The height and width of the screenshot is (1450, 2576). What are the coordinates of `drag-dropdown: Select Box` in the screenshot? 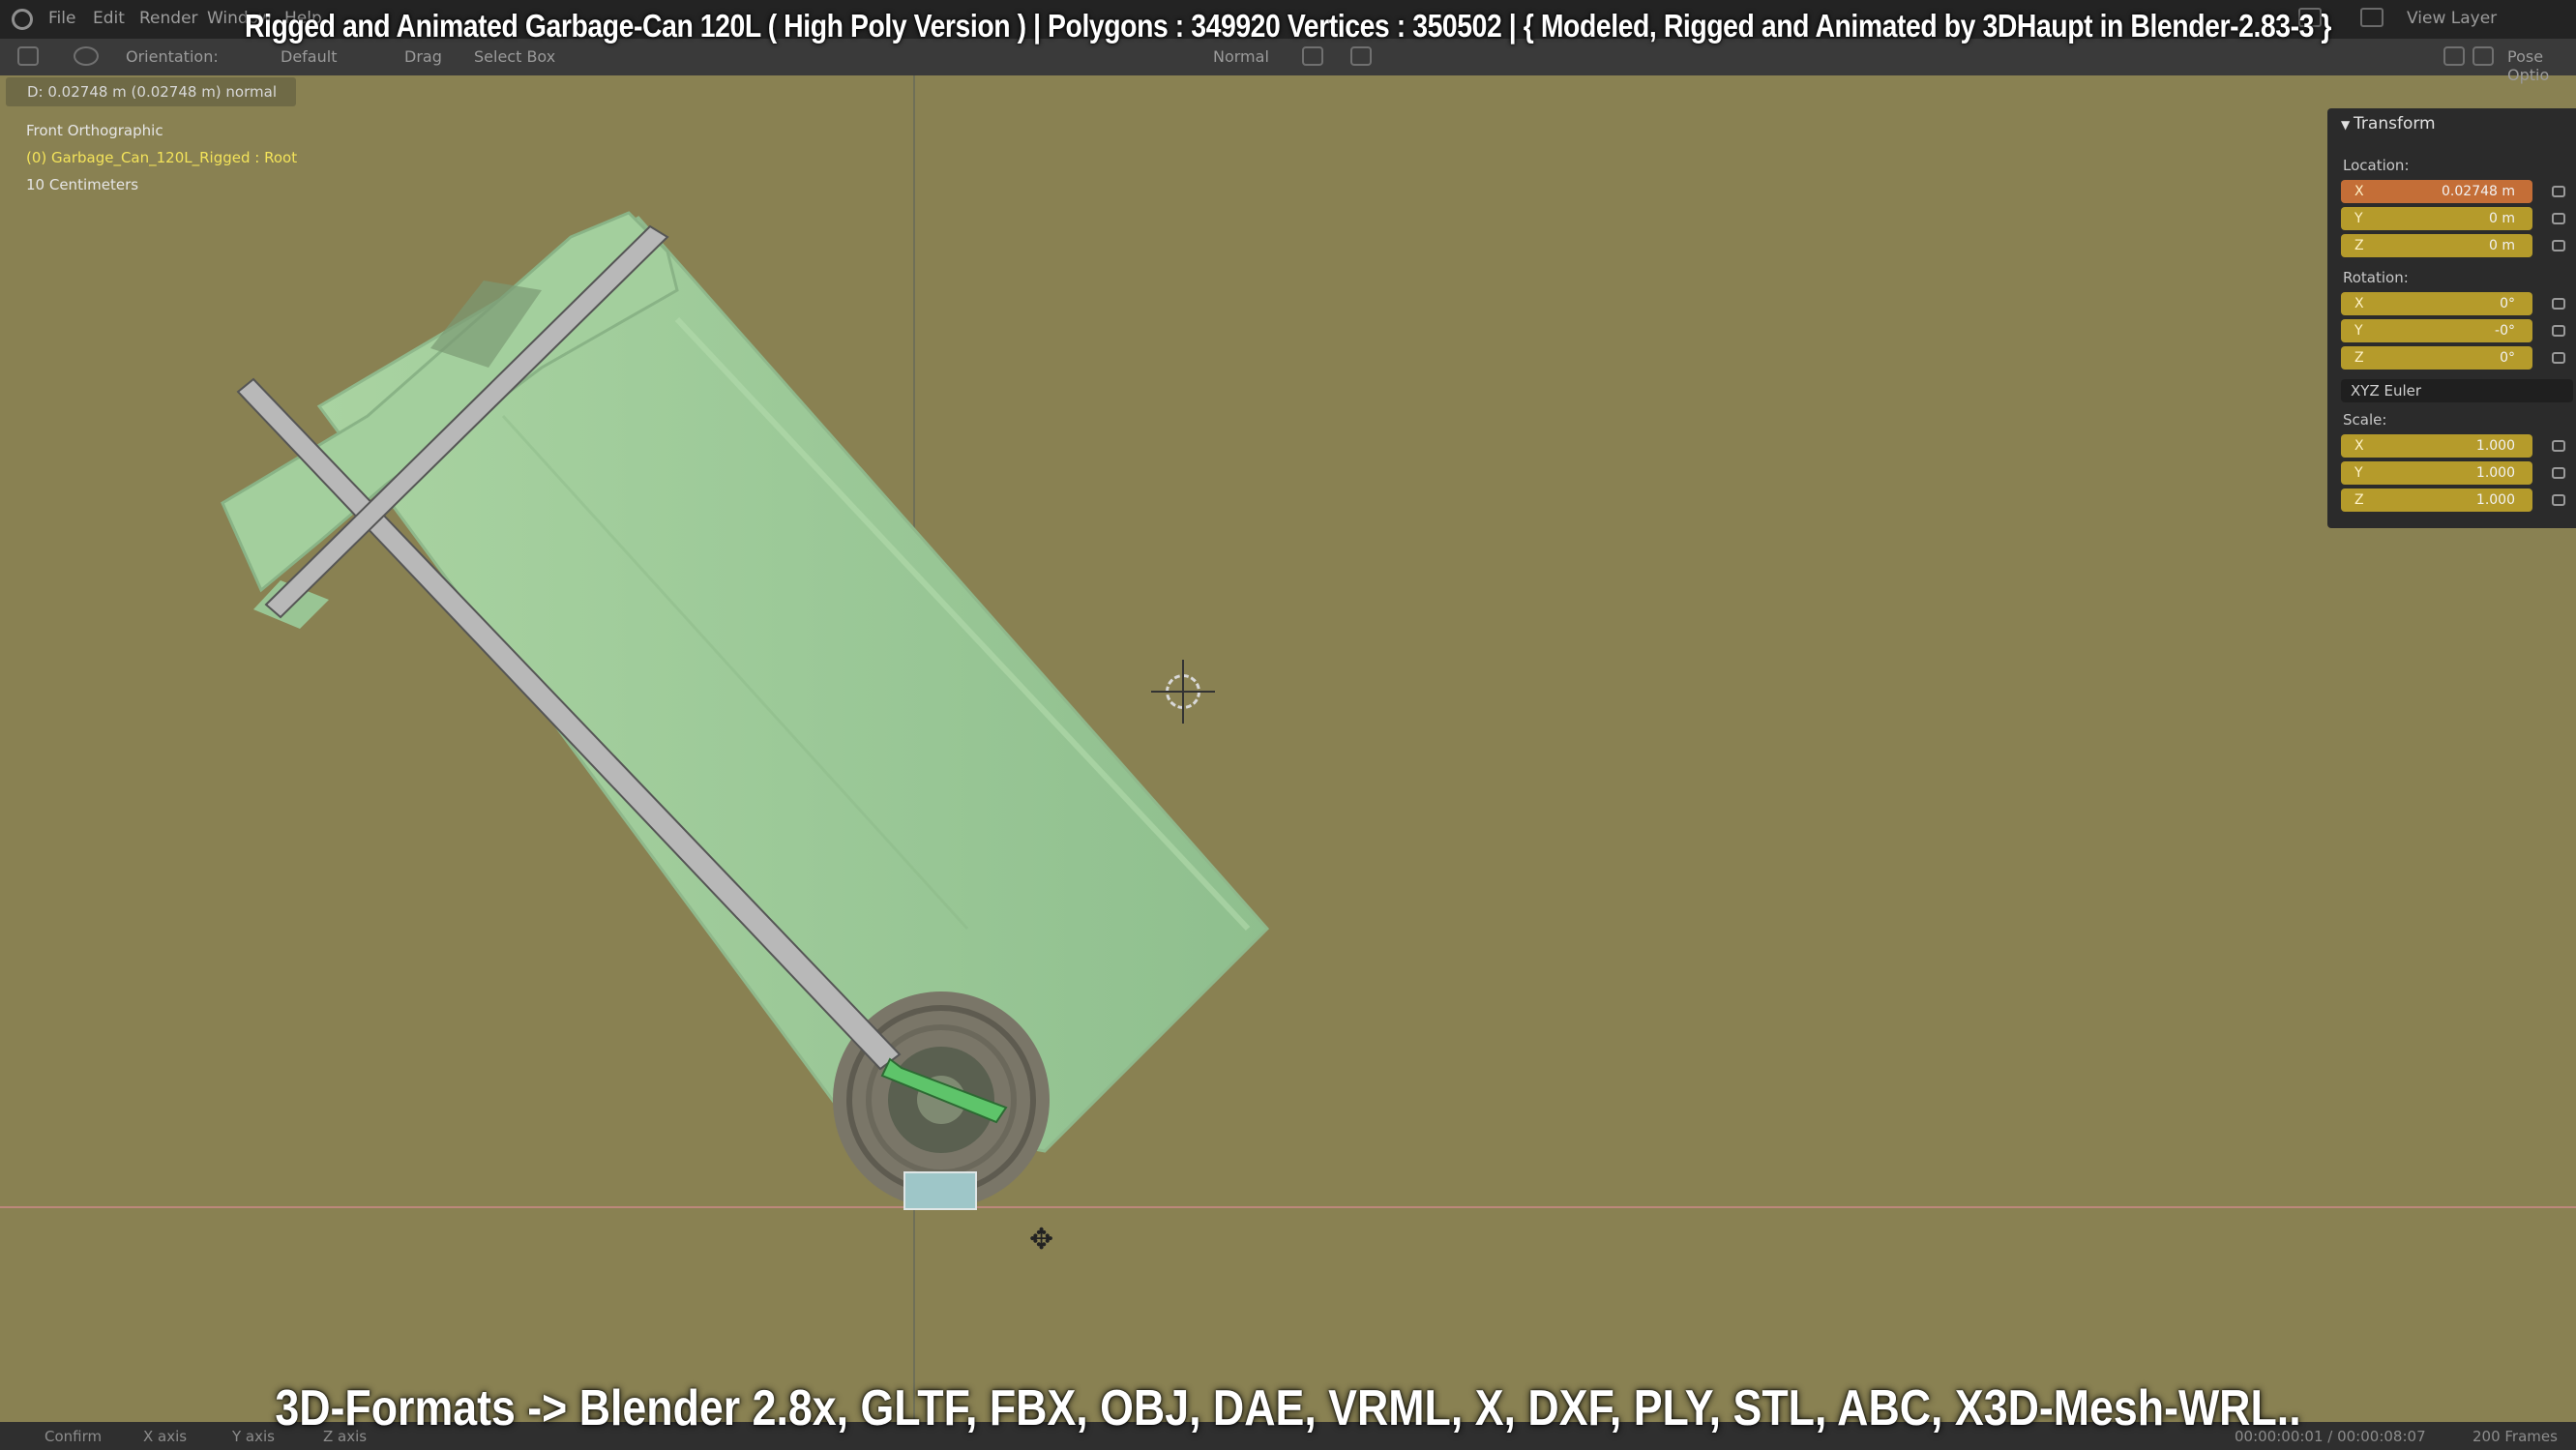 It's located at (514, 57).